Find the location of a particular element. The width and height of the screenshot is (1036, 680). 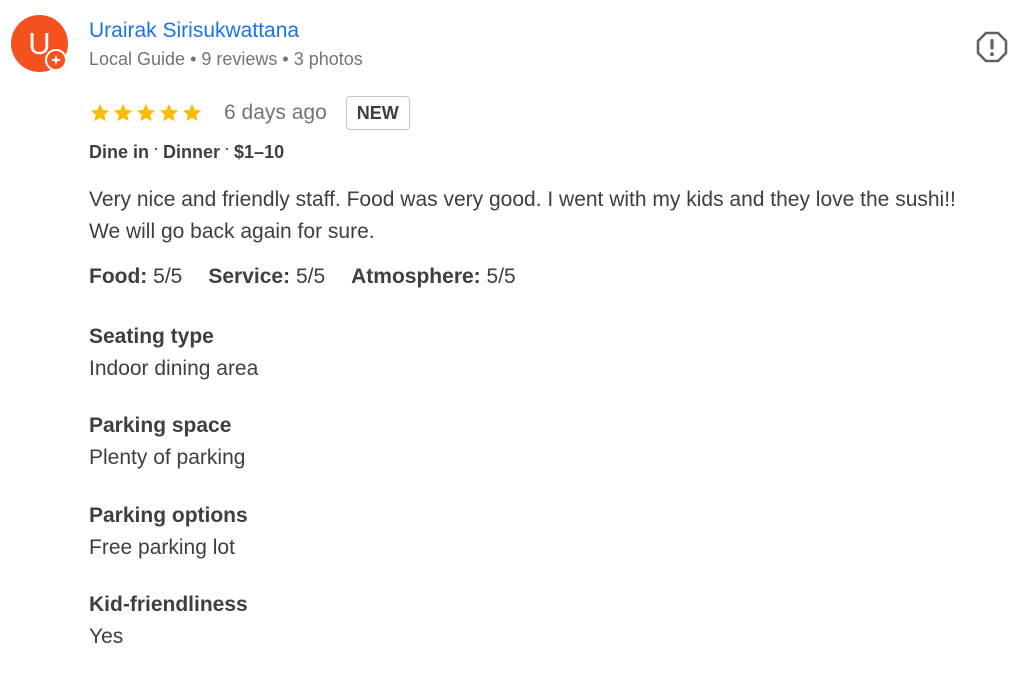

new-badge: NEW is located at coordinates (377, 113).